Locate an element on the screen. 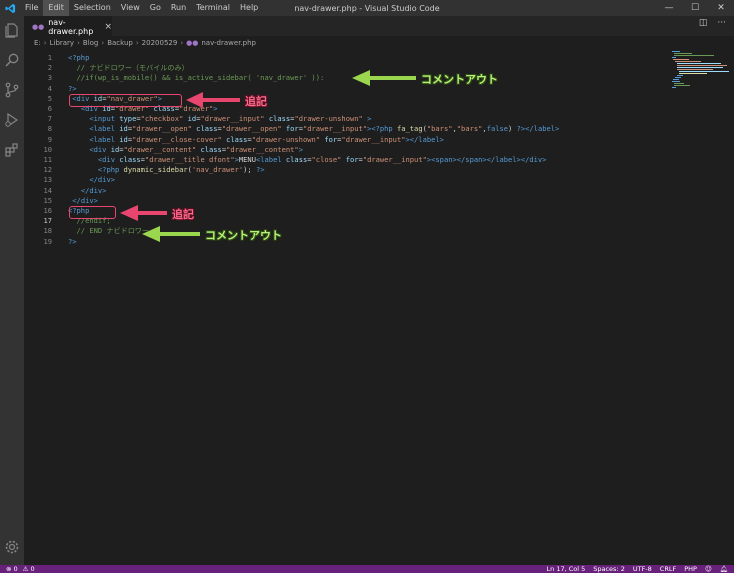  code-token: ?> is located at coordinates (72, 241).